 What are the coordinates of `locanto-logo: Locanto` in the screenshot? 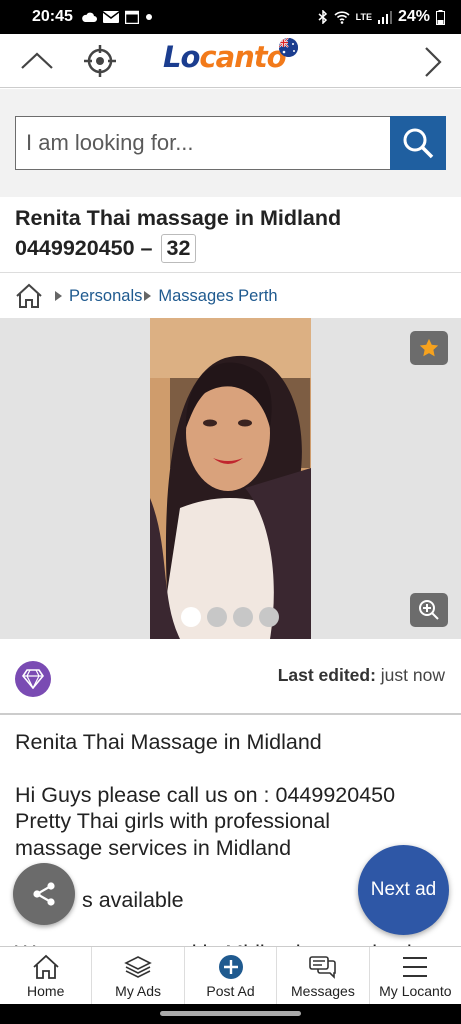 It's located at (225, 60).